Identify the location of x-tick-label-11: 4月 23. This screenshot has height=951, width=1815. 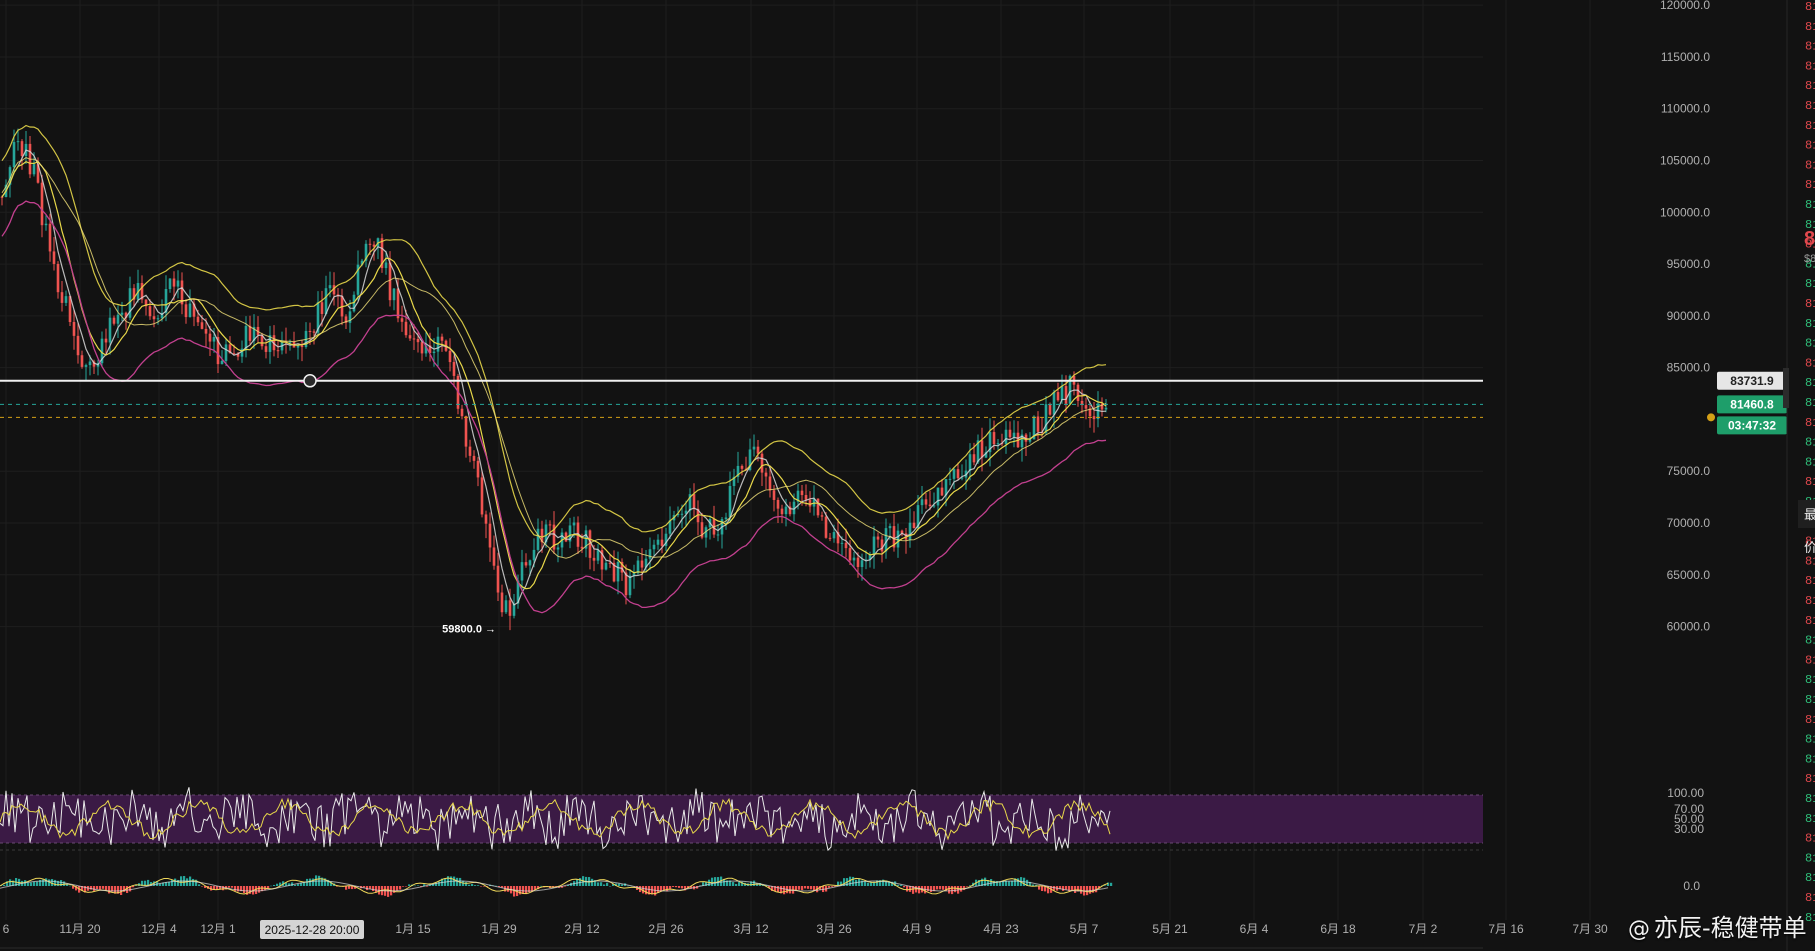
(1001, 929).